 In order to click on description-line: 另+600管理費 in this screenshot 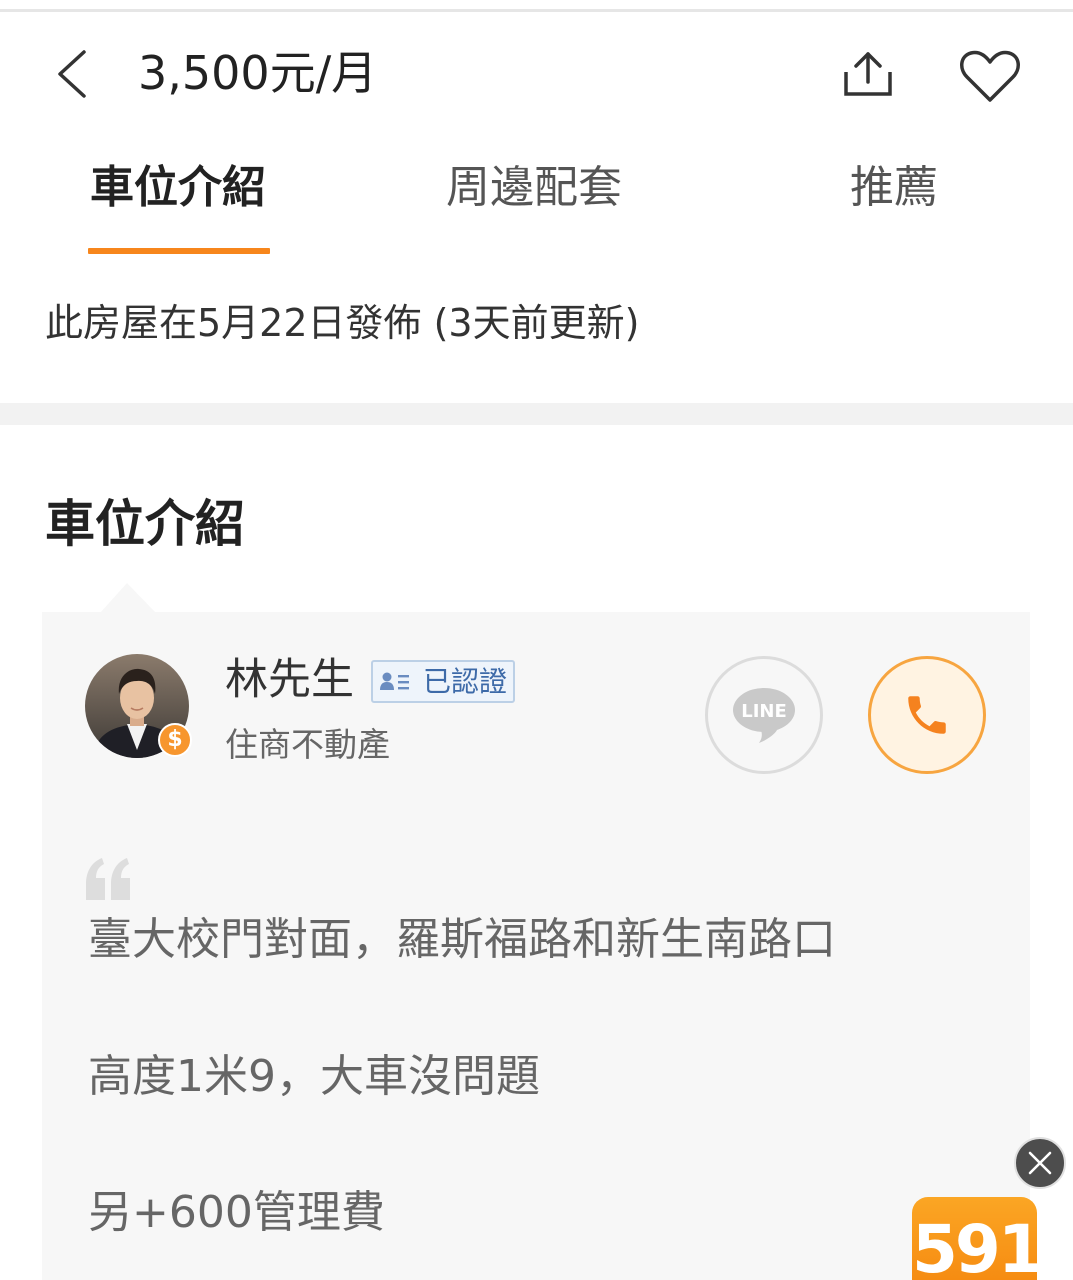, I will do `click(236, 1212)`.